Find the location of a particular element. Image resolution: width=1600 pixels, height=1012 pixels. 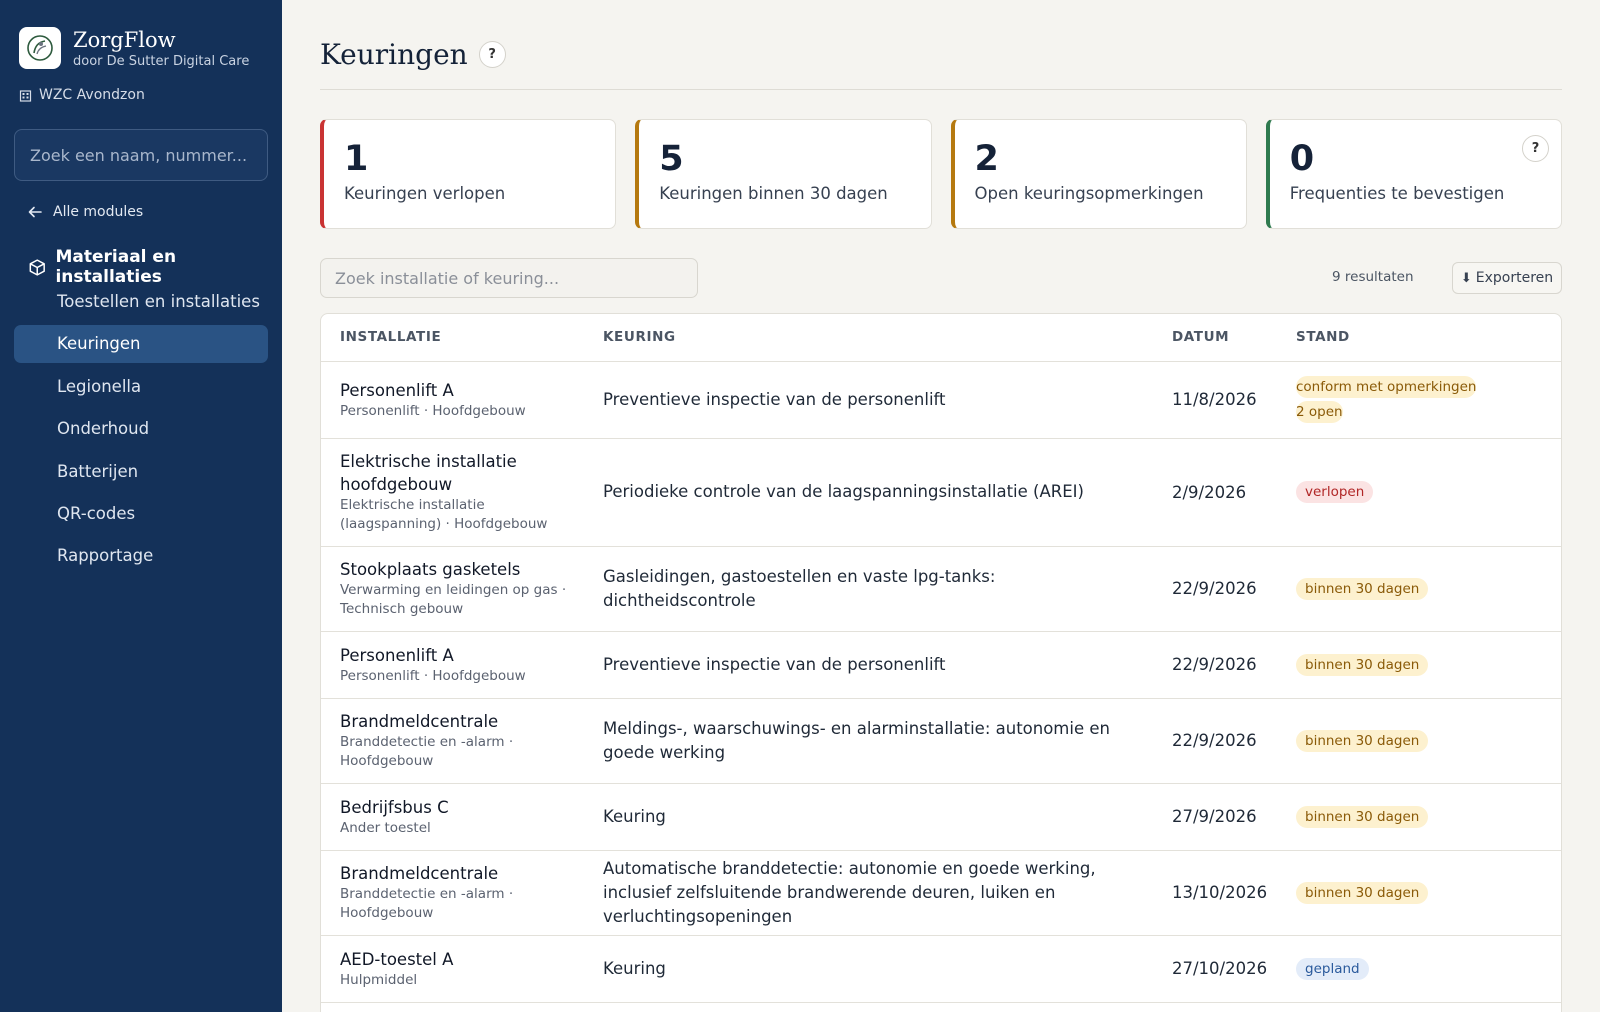

nav-item-qr-codes: QR-codes is located at coordinates (141, 514).